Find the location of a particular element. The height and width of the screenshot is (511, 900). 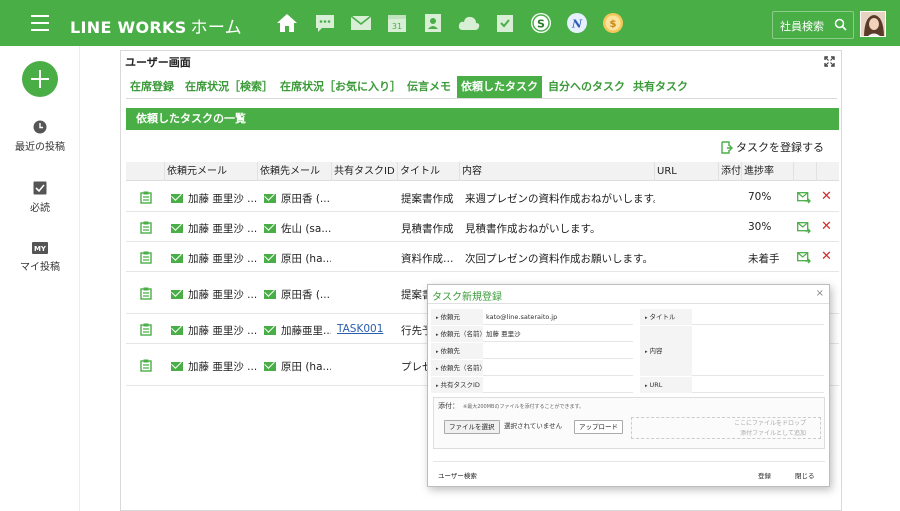

app-coin-icon: $ is located at coordinates (613, 23).